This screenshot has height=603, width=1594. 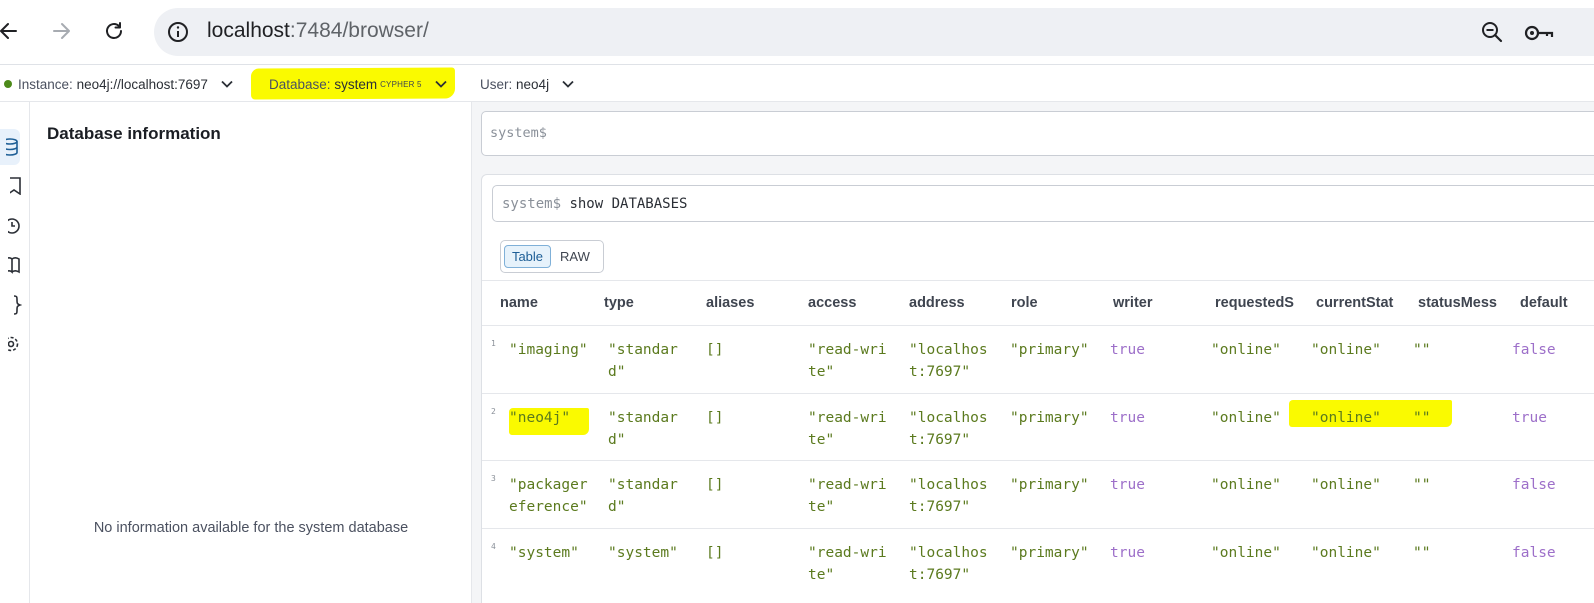 What do you see at coordinates (1058, 303) in the screenshot?
I see `column-header: role` at bounding box center [1058, 303].